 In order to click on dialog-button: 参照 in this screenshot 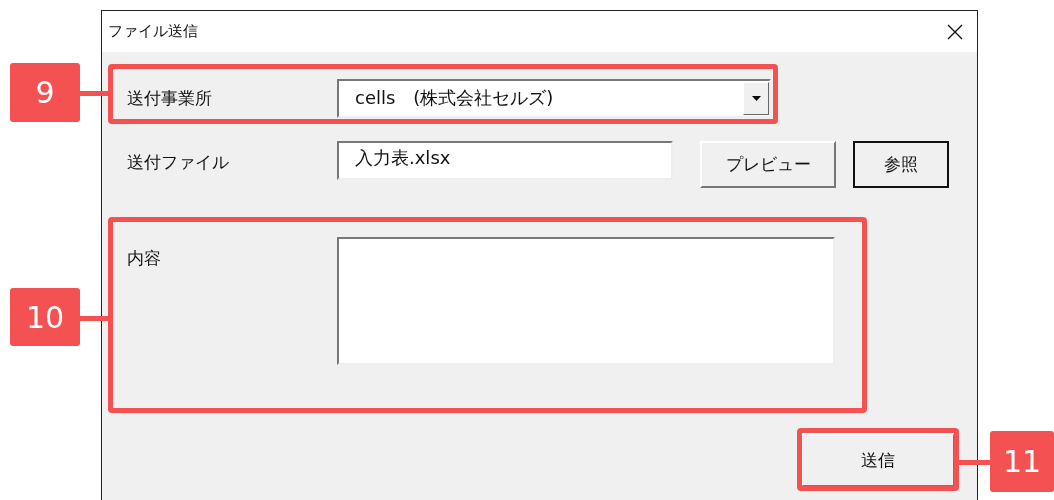, I will do `click(901, 164)`.